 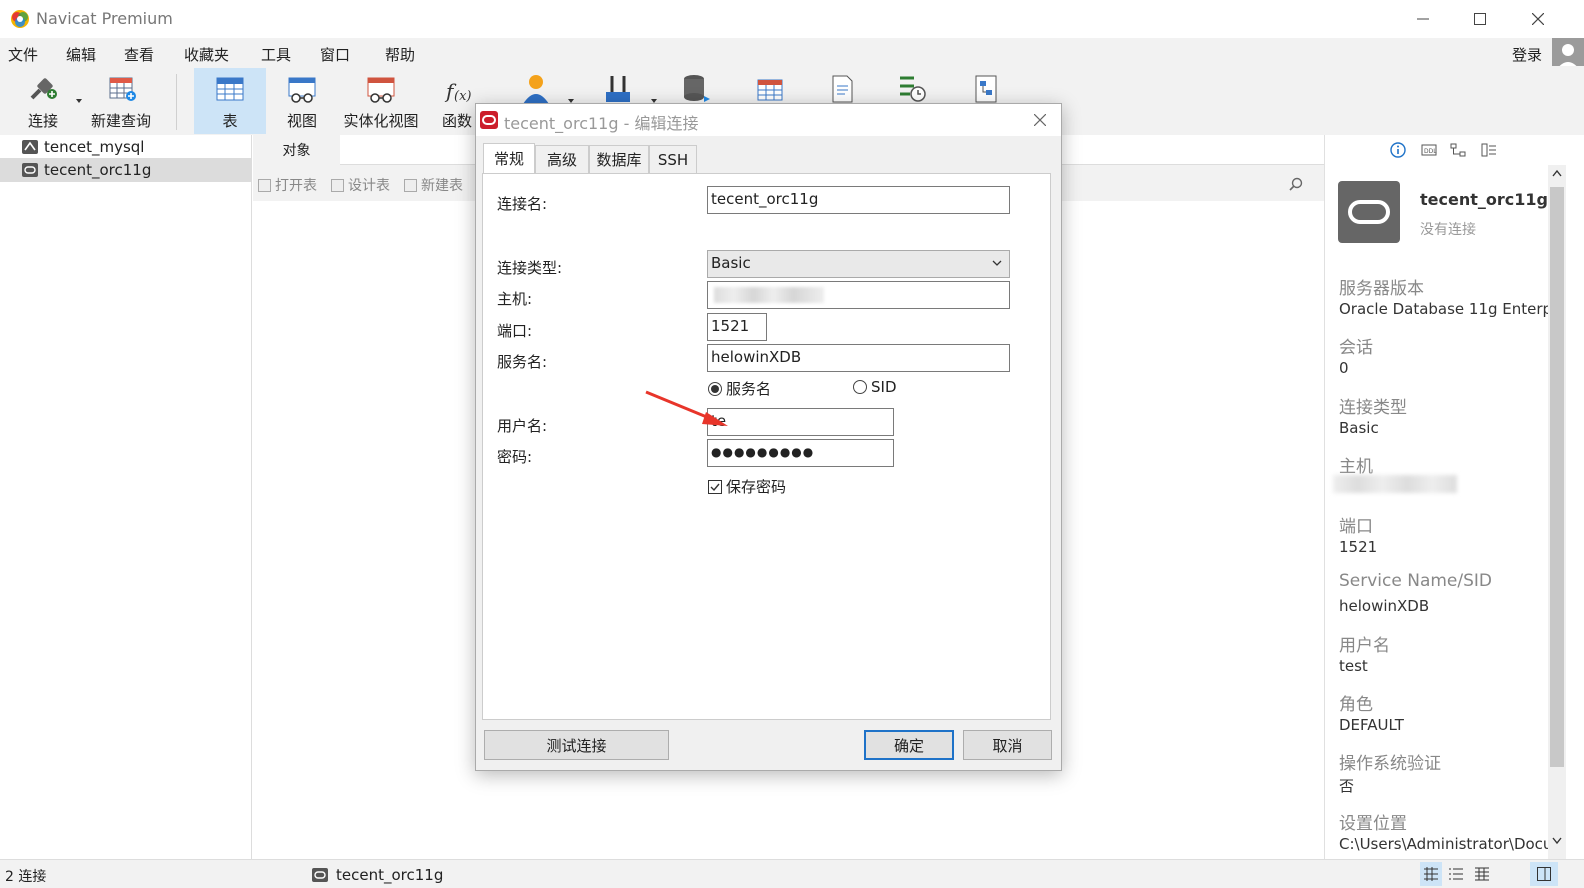 What do you see at coordinates (768, 120) in the screenshot?
I see `dialog-title-bar: tecent_orc11g - 编辑连接` at bounding box center [768, 120].